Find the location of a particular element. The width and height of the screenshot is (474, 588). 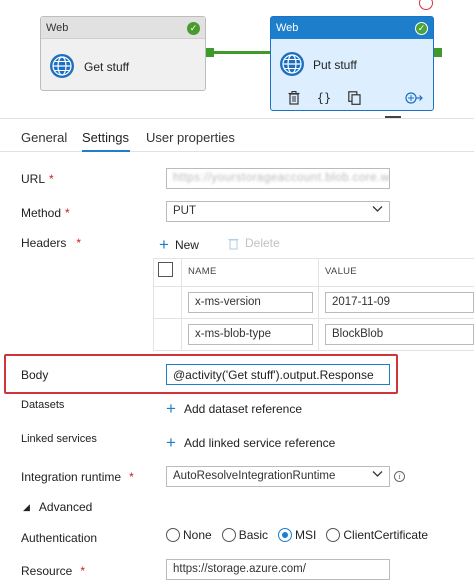

body-input: @activity('Get stuff').output.Response is located at coordinates (278, 374).